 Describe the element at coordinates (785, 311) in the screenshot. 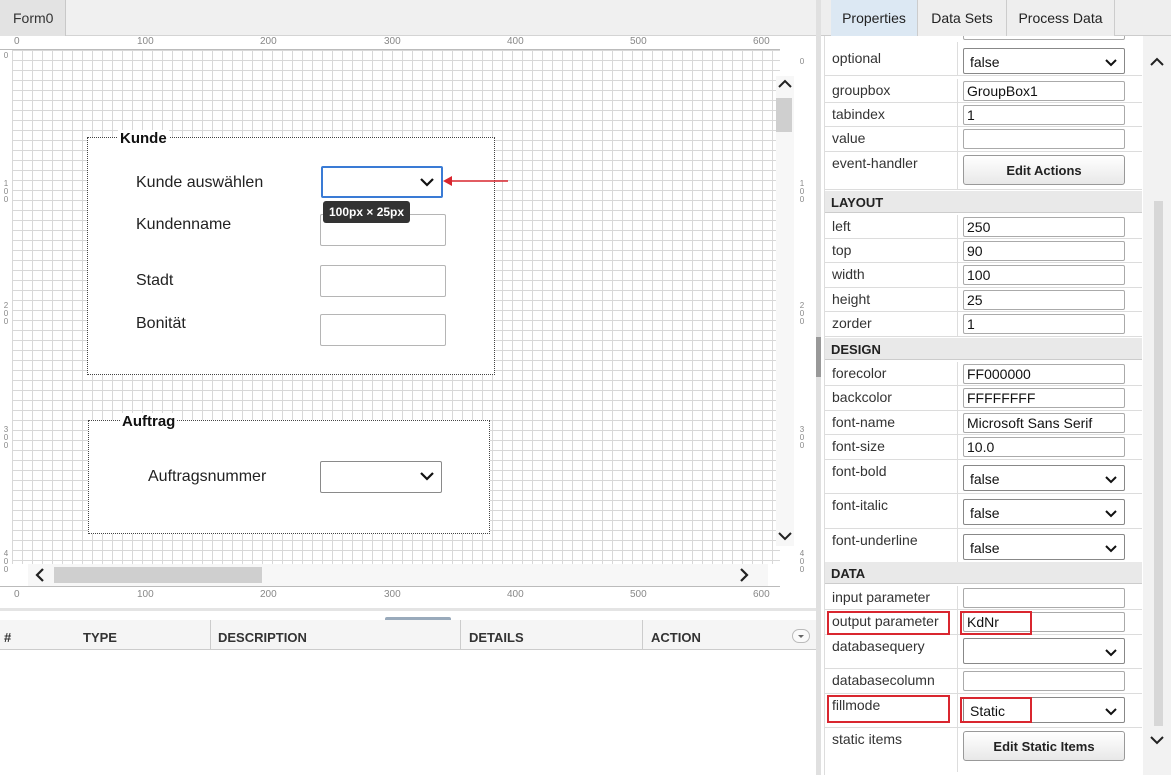

I see `canvas-vertical-scrollbar` at that location.